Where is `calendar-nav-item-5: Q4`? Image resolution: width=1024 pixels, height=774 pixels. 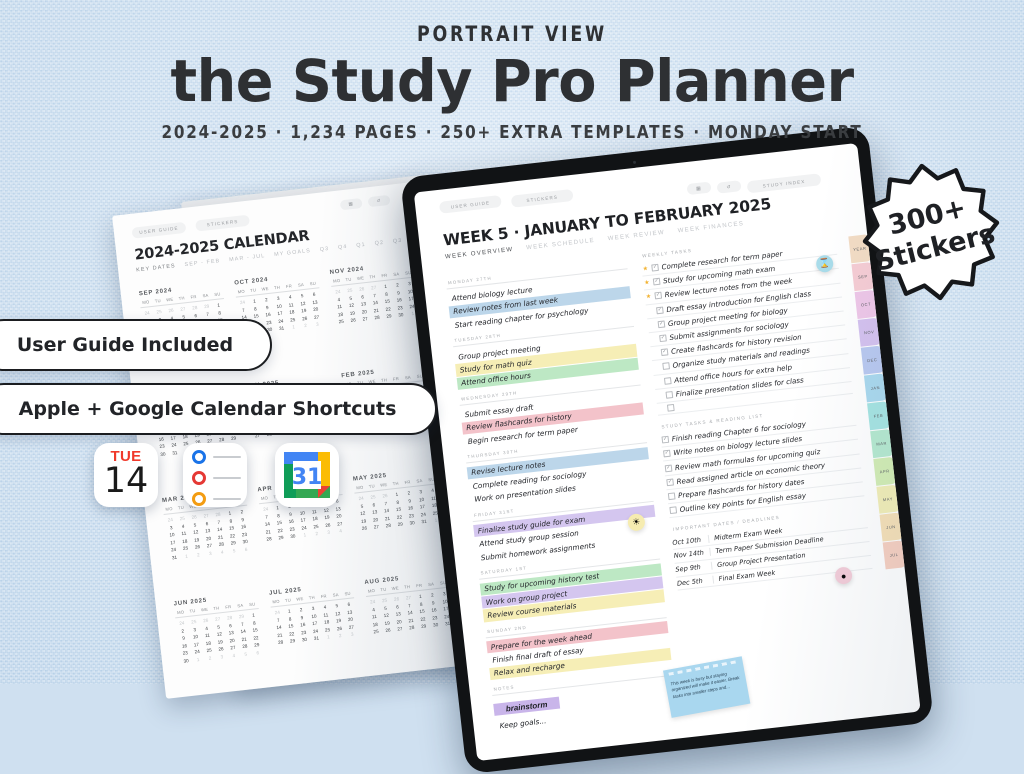
calendar-nav-item-5: Q4 is located at coordinates (343, 247).